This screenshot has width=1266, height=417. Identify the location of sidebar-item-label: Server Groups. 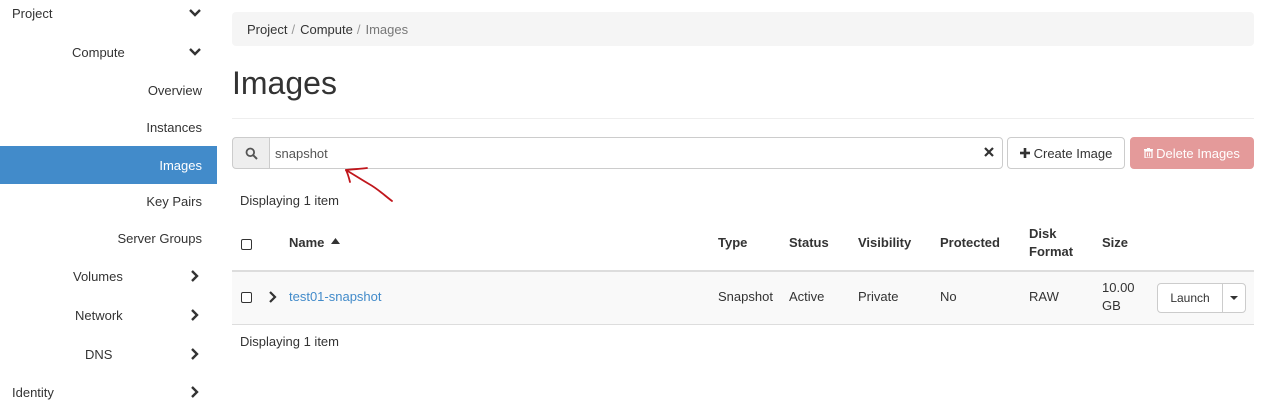
(159, 238).